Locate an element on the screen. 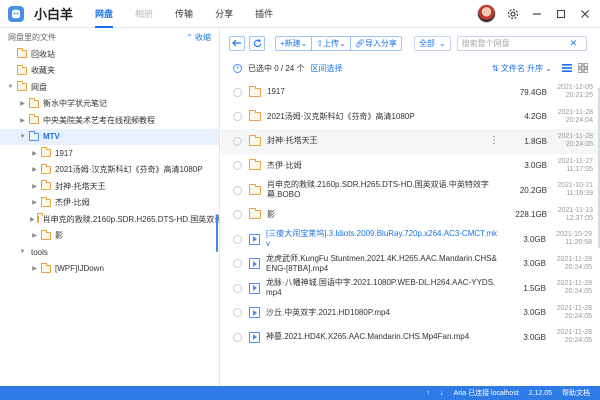  tab-4: 插件 is located at coordinates (264, 14).